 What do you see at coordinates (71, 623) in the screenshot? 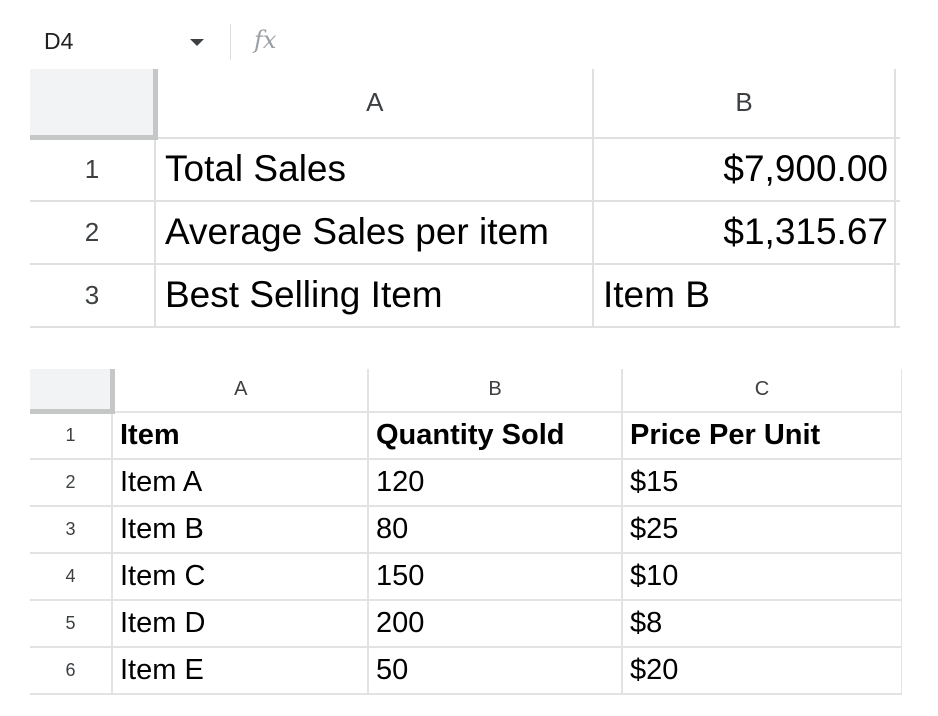
I see `row-header: 5` at bounding box center [71, 623].